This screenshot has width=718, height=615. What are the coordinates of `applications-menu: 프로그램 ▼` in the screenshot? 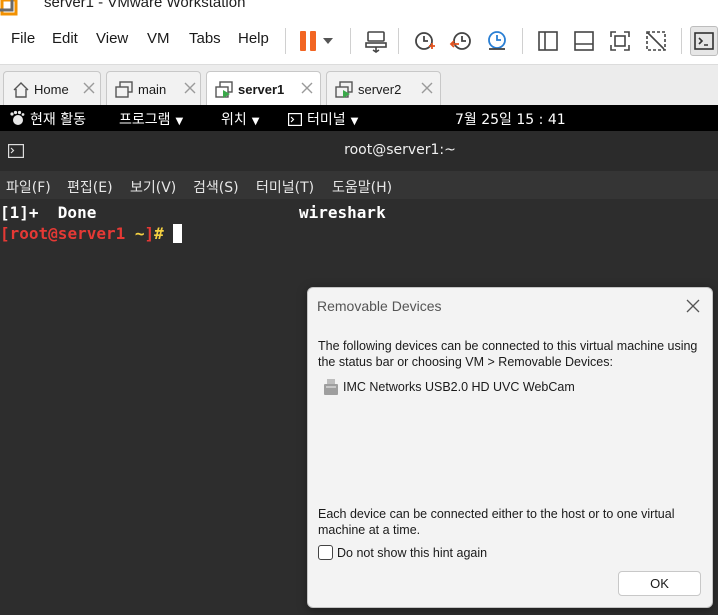 It's located at (151, 119).